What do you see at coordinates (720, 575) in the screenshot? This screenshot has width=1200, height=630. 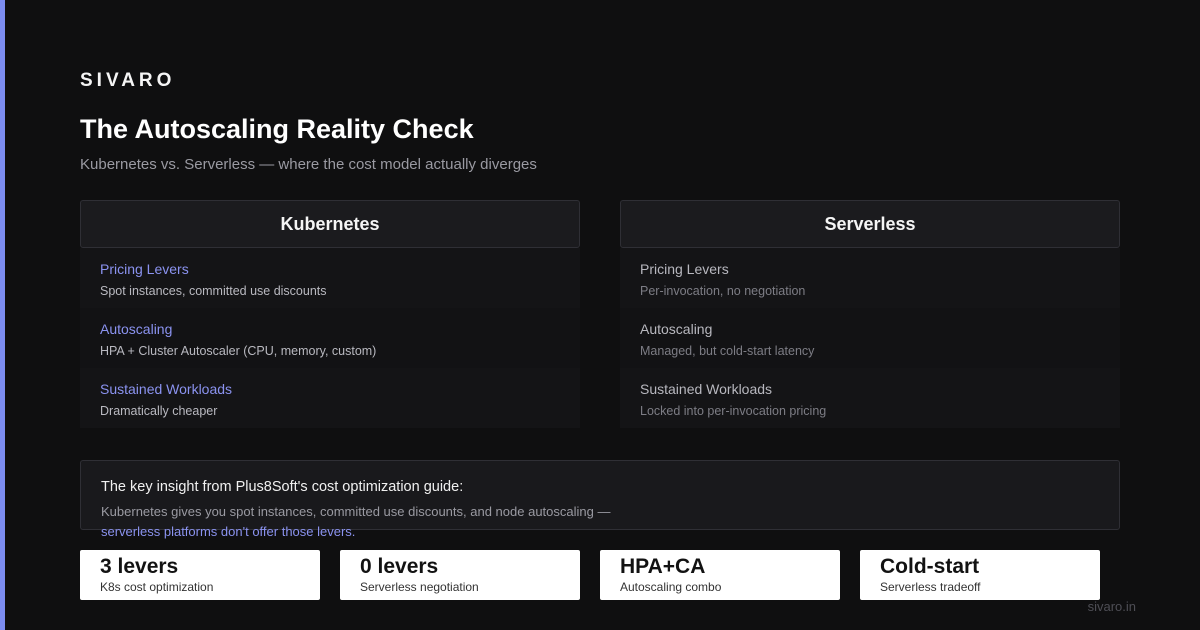 I see `stat-card: HPA+CA Autoscaling combo` at bounding box center [720, 575].